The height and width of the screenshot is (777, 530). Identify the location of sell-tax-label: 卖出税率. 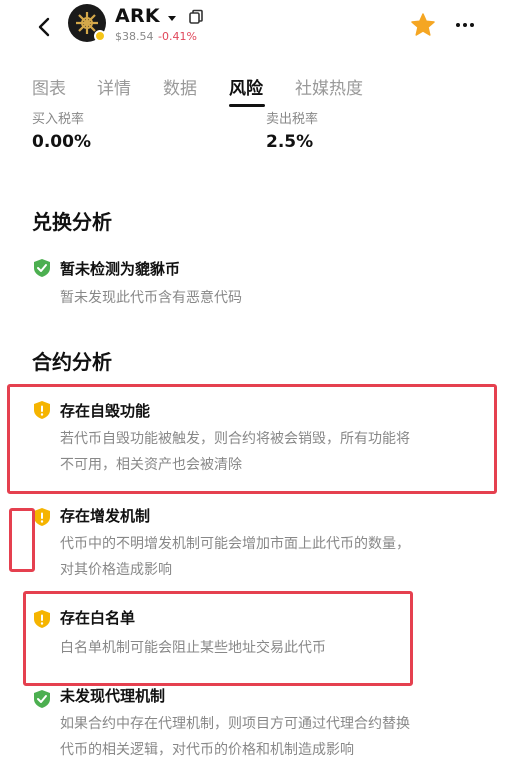
(292, 119).